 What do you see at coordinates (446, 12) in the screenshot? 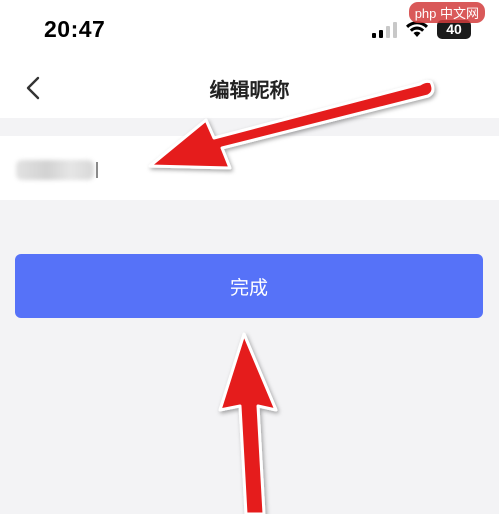
I see `site-watermark: php 中文网` at bounding box center [446, 12].